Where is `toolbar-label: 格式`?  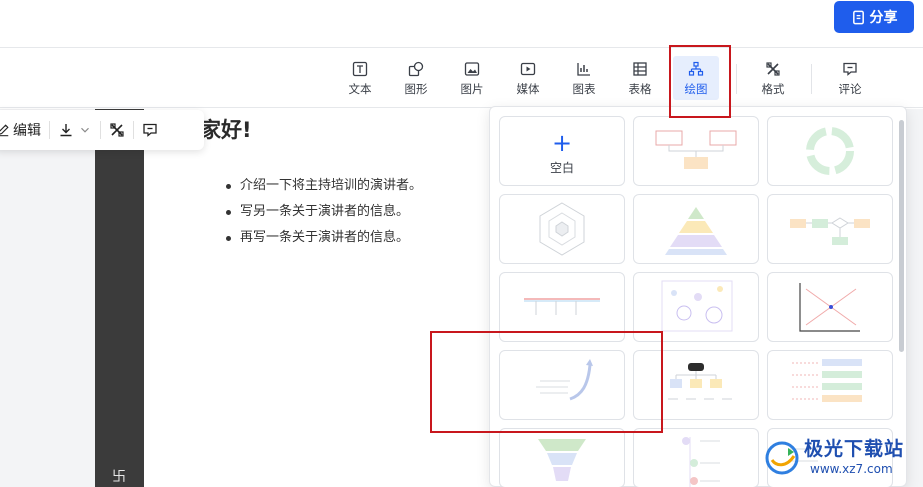 toolbar-label: 格式 is located at coordinates (773, 89).